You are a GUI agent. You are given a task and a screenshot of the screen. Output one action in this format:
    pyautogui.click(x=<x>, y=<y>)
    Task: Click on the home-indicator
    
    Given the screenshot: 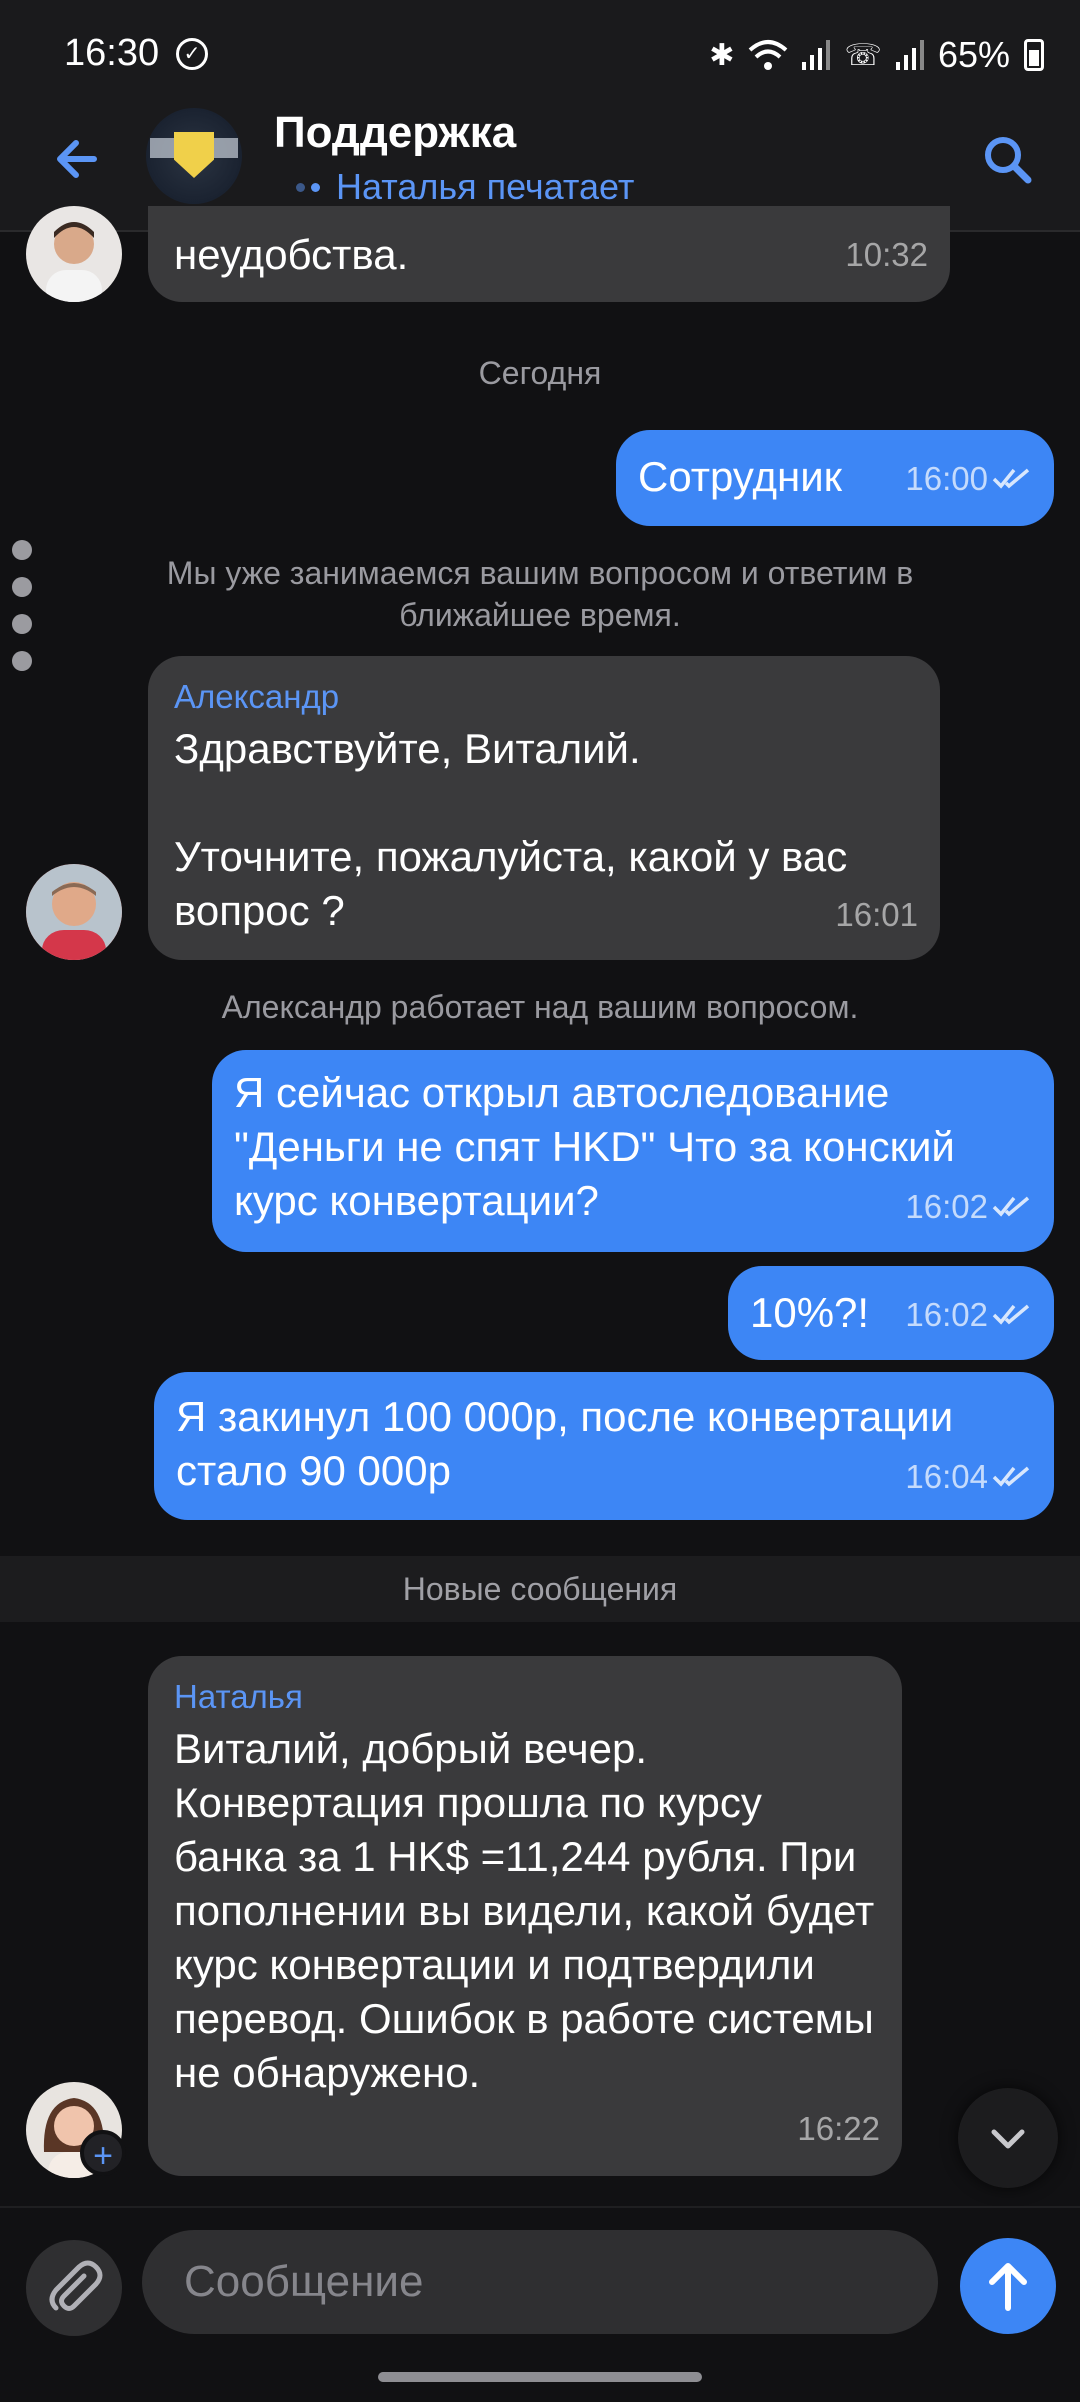 What is the action you would take?
    pyautogui.click(x=540, y=2377)
    